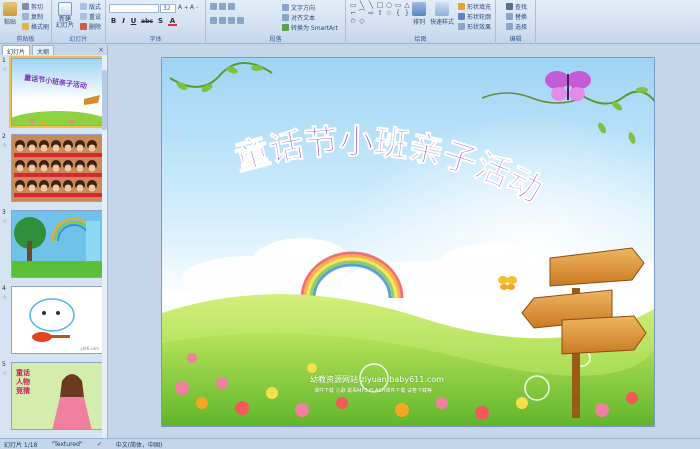  I want to click on shape-misc-icon: ◇, so click(362, 21).